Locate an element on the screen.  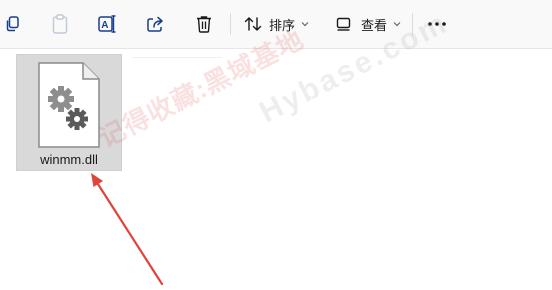
copy-icon is located at coordinates (12, 24).